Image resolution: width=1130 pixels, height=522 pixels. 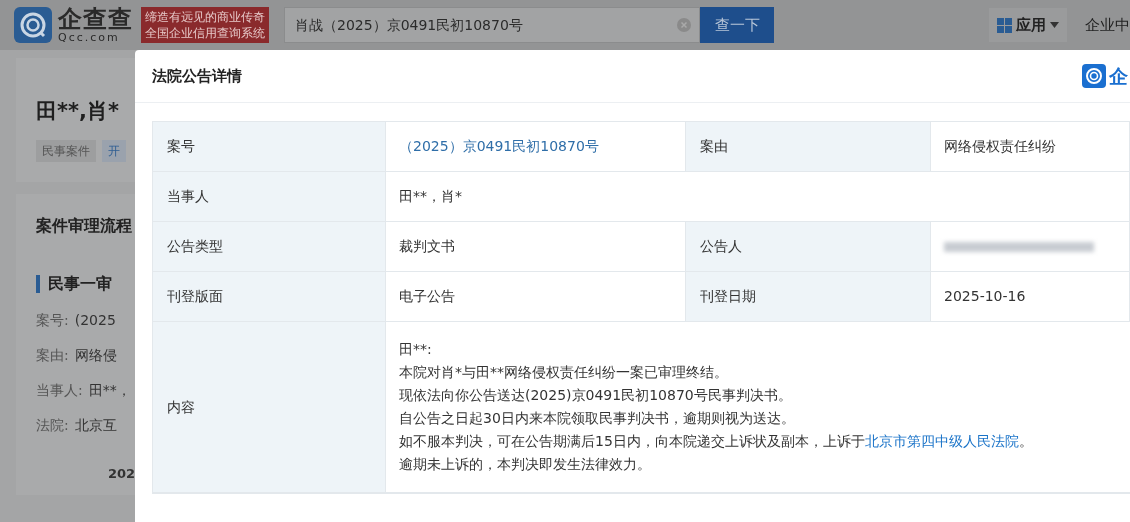 What do you see at coordinates (66, 150) in the screenshot?
I see `tag: 民事案件` at bounding box center [66, 150].